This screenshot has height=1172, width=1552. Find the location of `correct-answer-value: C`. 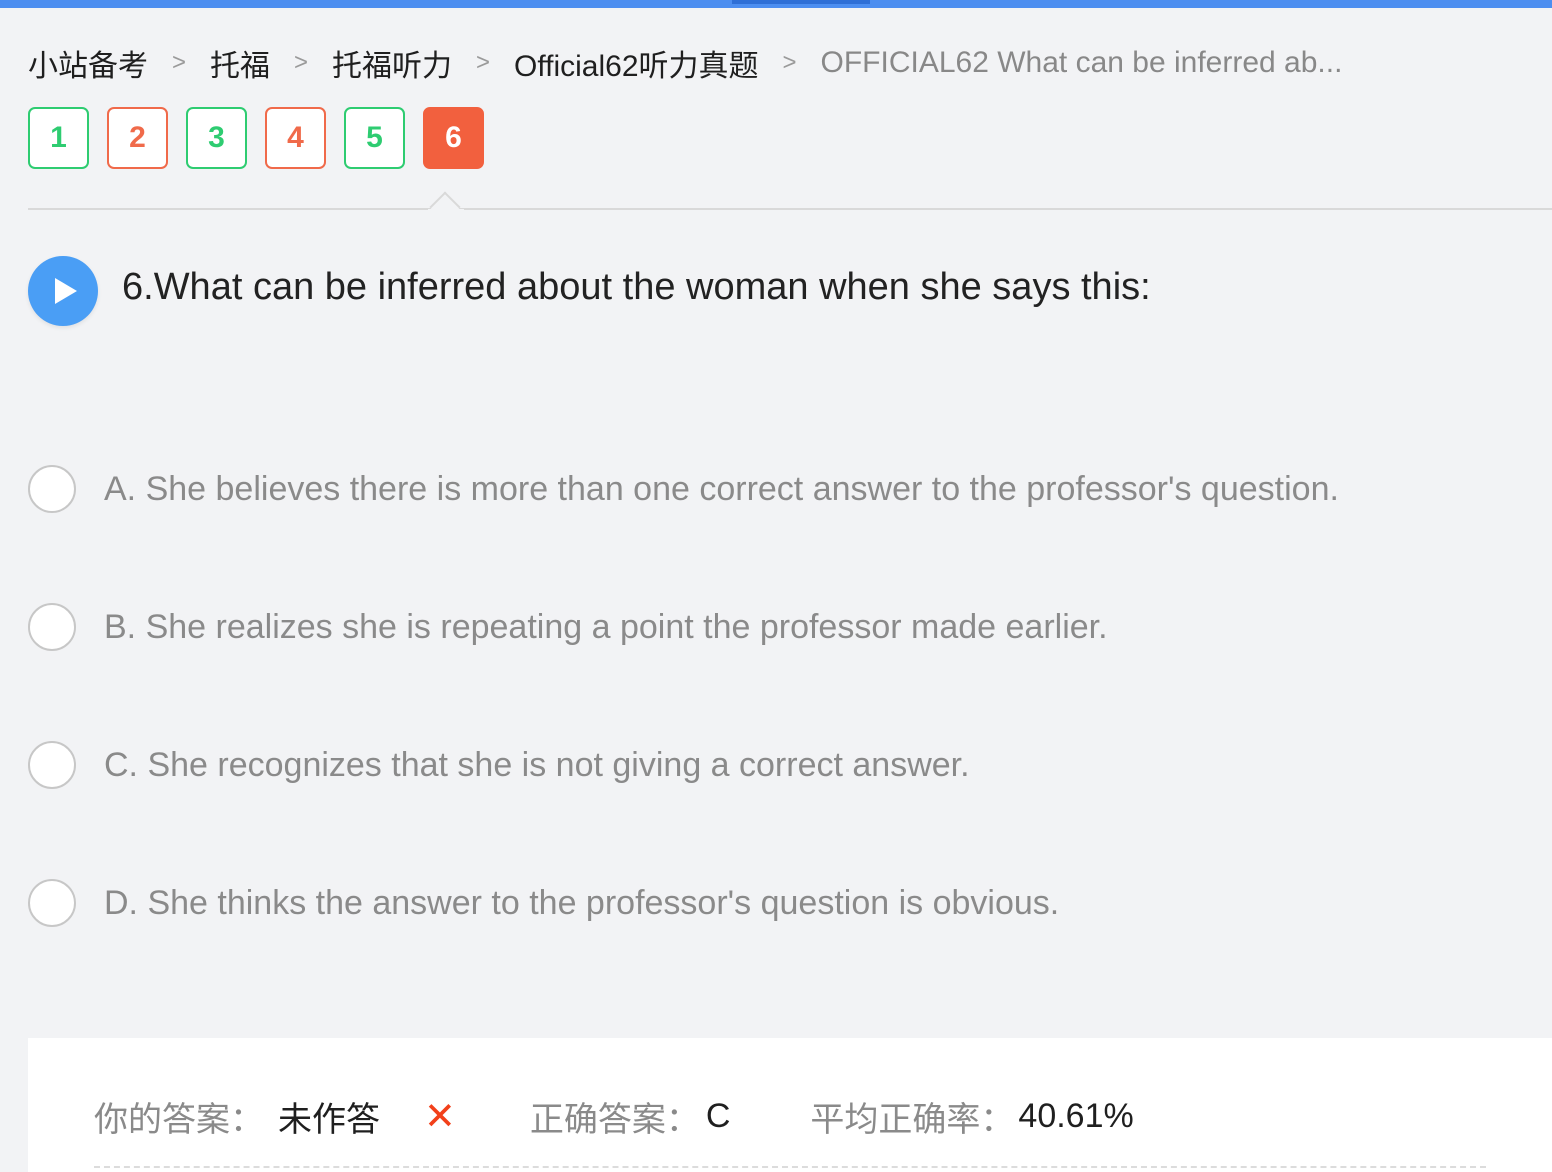

correct-answer-value: C is located at coordinates (718, 1115).